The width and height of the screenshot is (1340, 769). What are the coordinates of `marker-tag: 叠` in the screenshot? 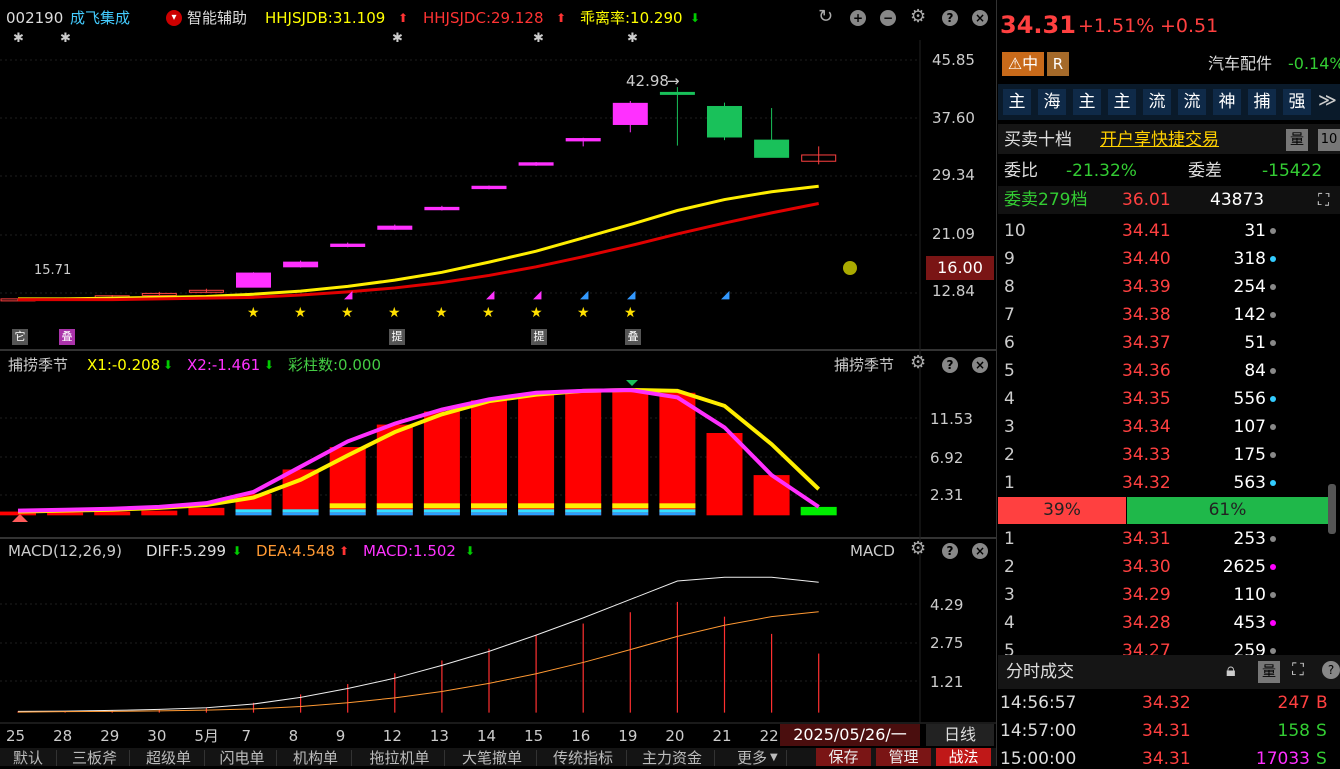 It's located at (633, 337).